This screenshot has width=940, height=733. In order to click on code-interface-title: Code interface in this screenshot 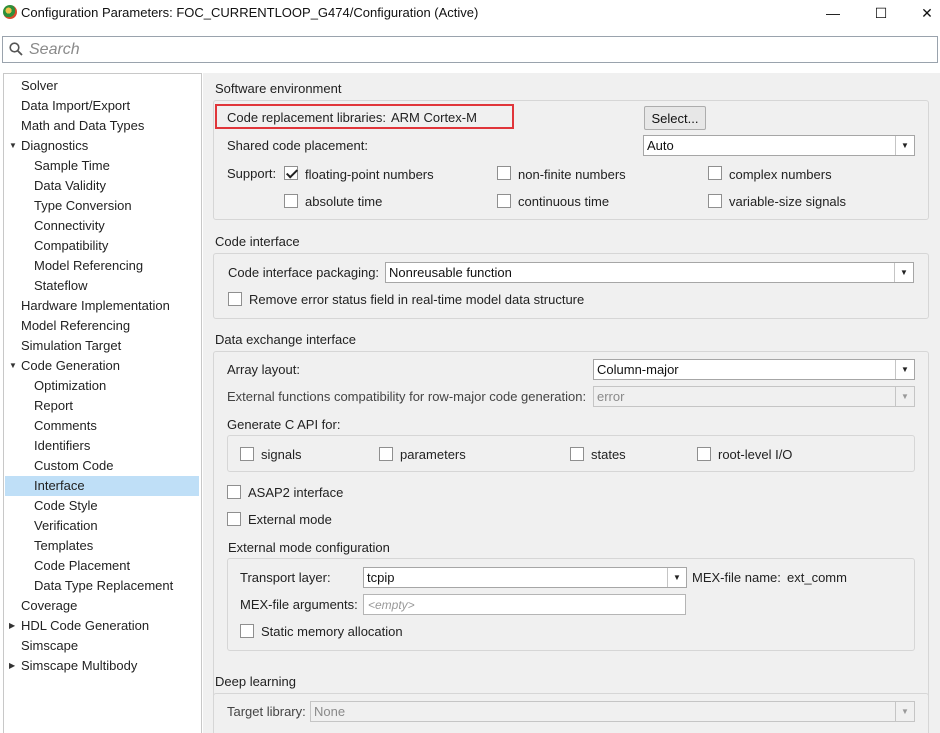, I will do `click(257, 241)`.